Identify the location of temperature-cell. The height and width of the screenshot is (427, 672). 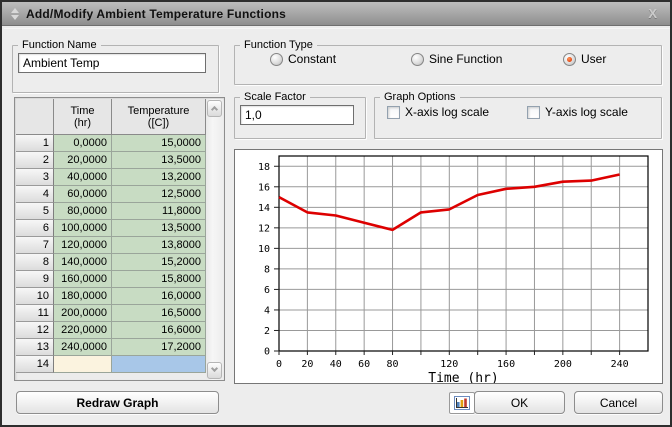
(159, 364).